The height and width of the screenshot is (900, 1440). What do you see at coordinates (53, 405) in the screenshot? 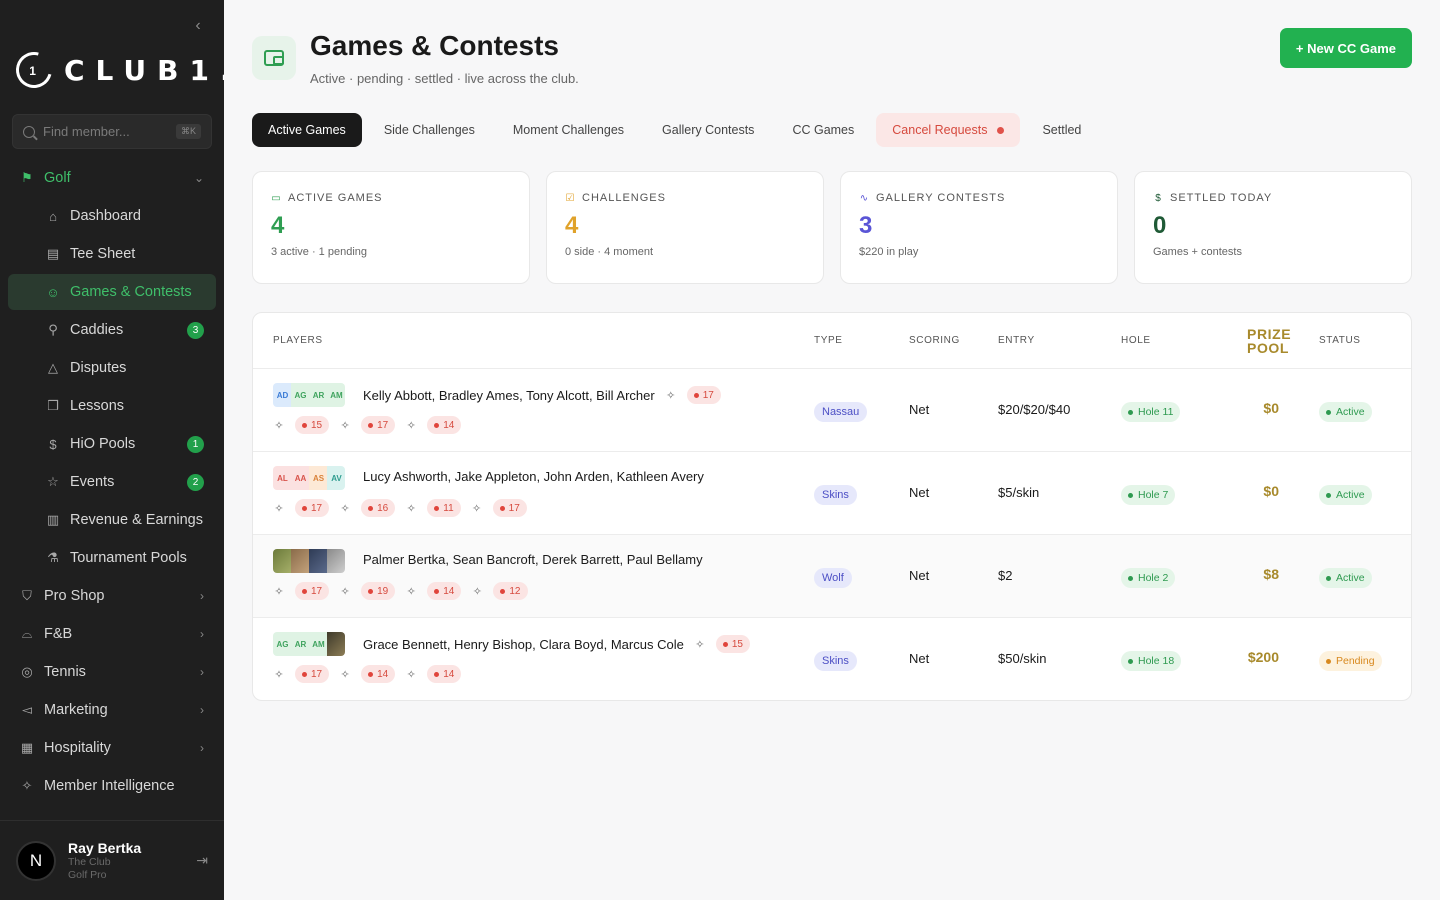
I see `book-icon: ❒` at bounding box center [53, 405].